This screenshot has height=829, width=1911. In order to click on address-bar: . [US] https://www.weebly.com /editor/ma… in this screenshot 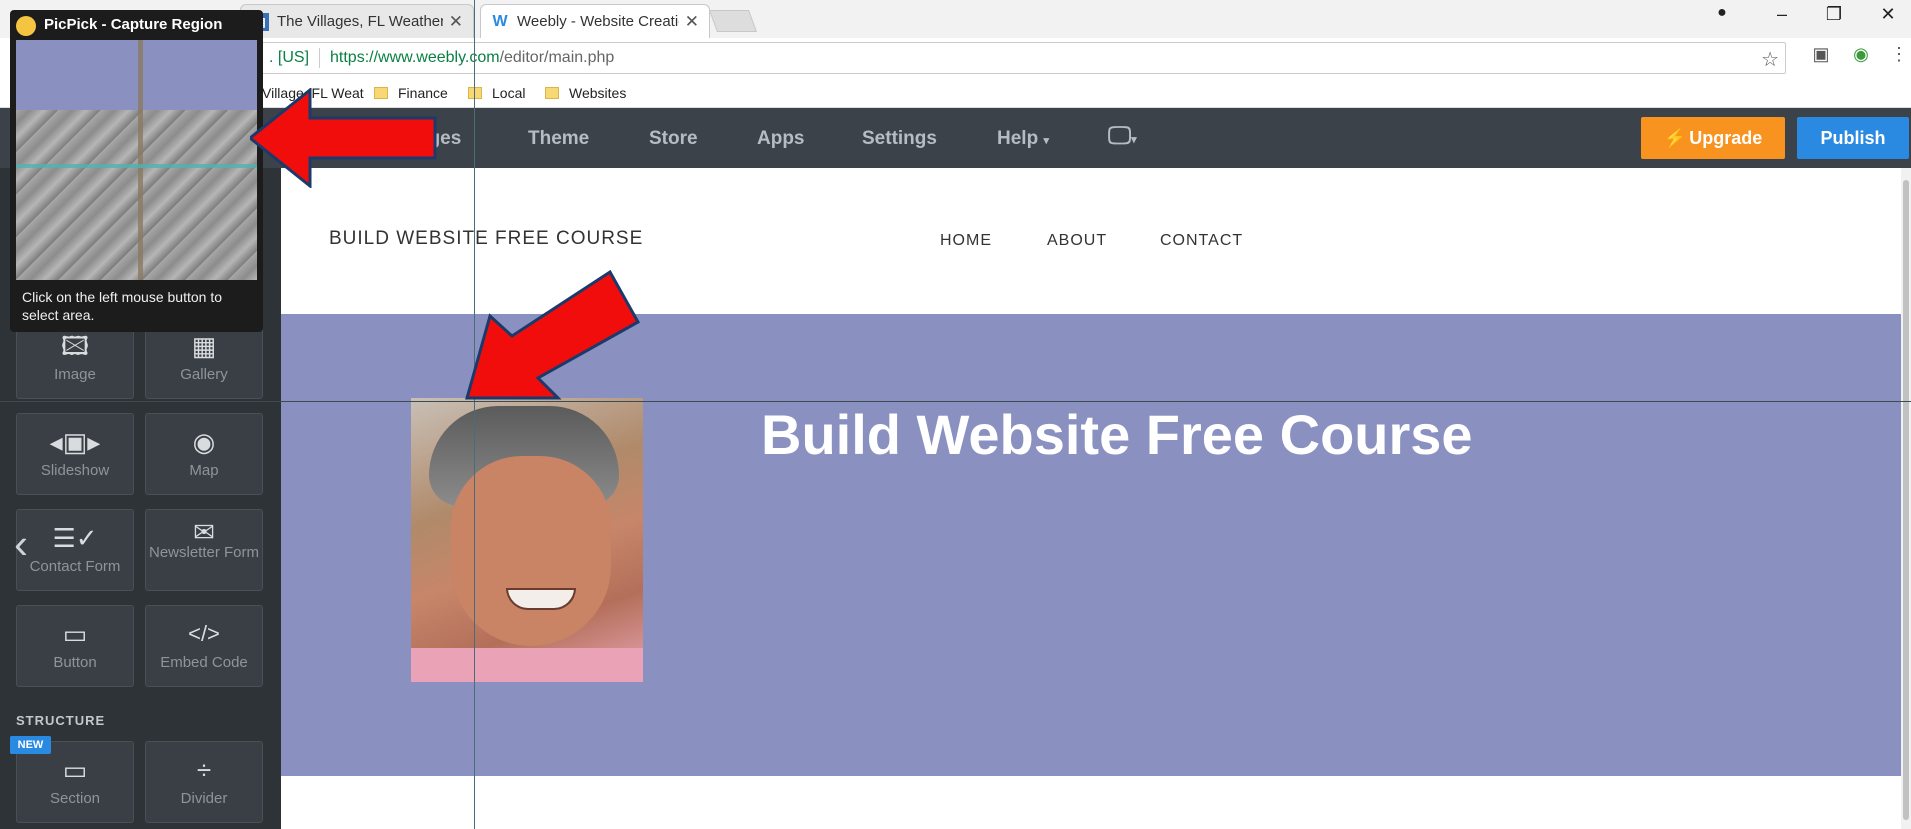, I will do `click(1008, 58)`.